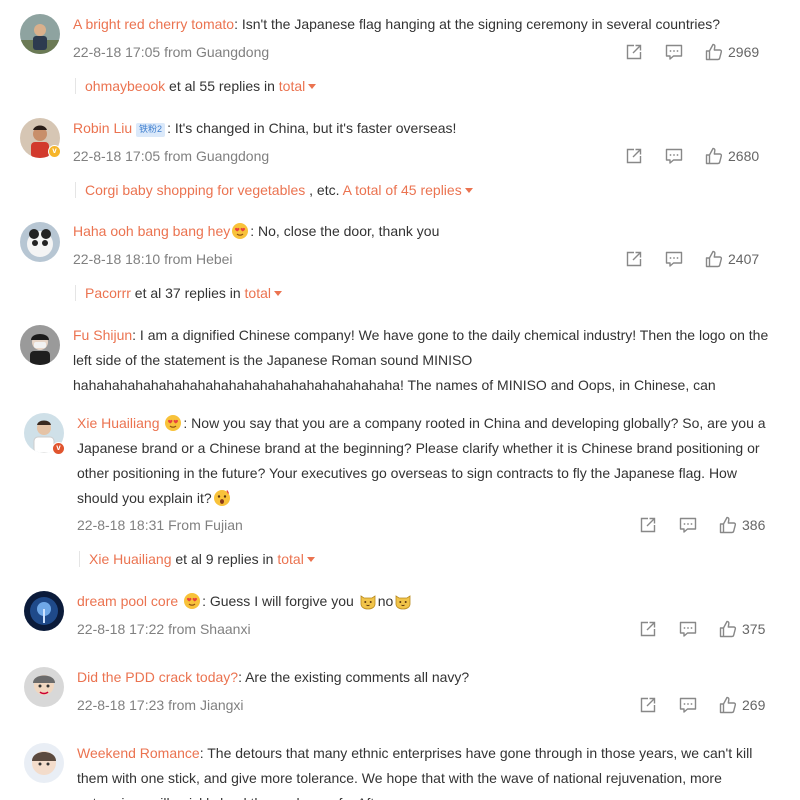 This screenshot has height=800, width=800. What do you see at coordinates (692, 52) in the screenshot?
I see `comment-actions: 2969` at bounding box center [692, 52].